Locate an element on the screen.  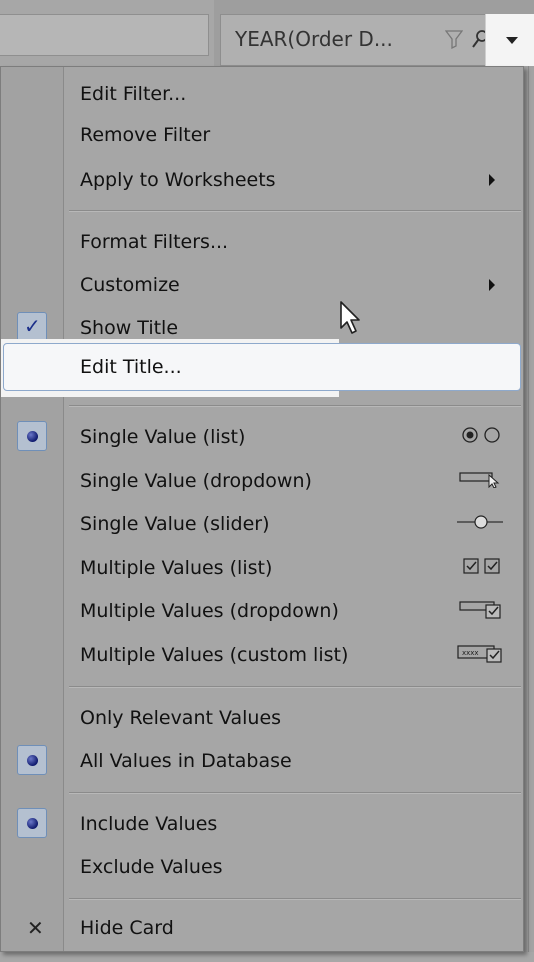
menu-item-single-value-dropdown: Single Value (dropdown) is located at coordinates (262, 481).